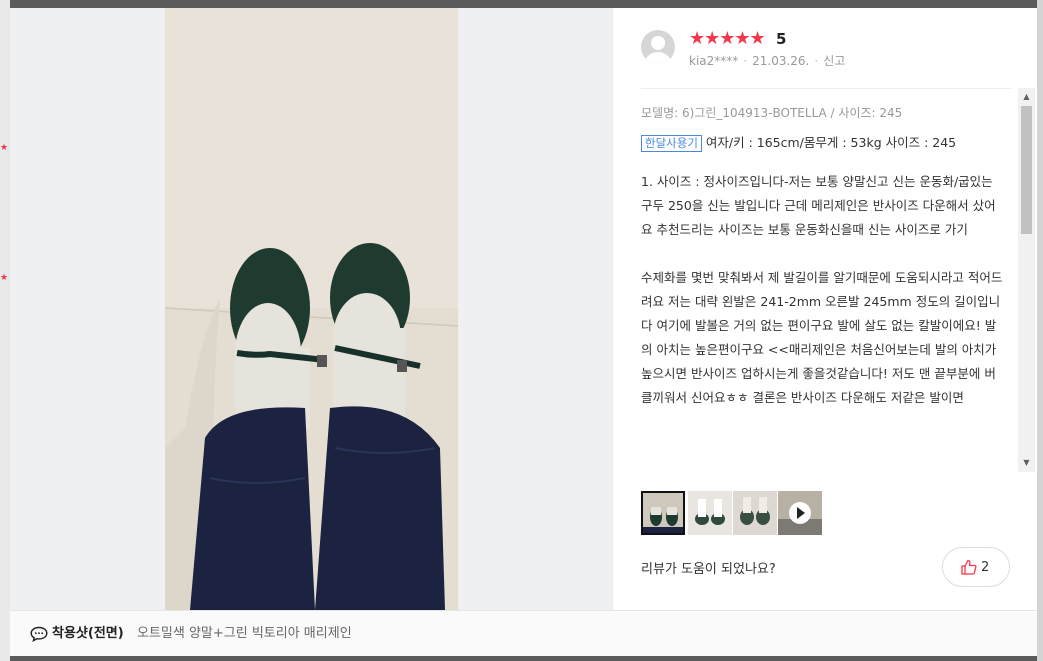  Describe the element at coordinates (671, 143) in the screenshot. I see `usage-tag: 한달사용기` at that location.